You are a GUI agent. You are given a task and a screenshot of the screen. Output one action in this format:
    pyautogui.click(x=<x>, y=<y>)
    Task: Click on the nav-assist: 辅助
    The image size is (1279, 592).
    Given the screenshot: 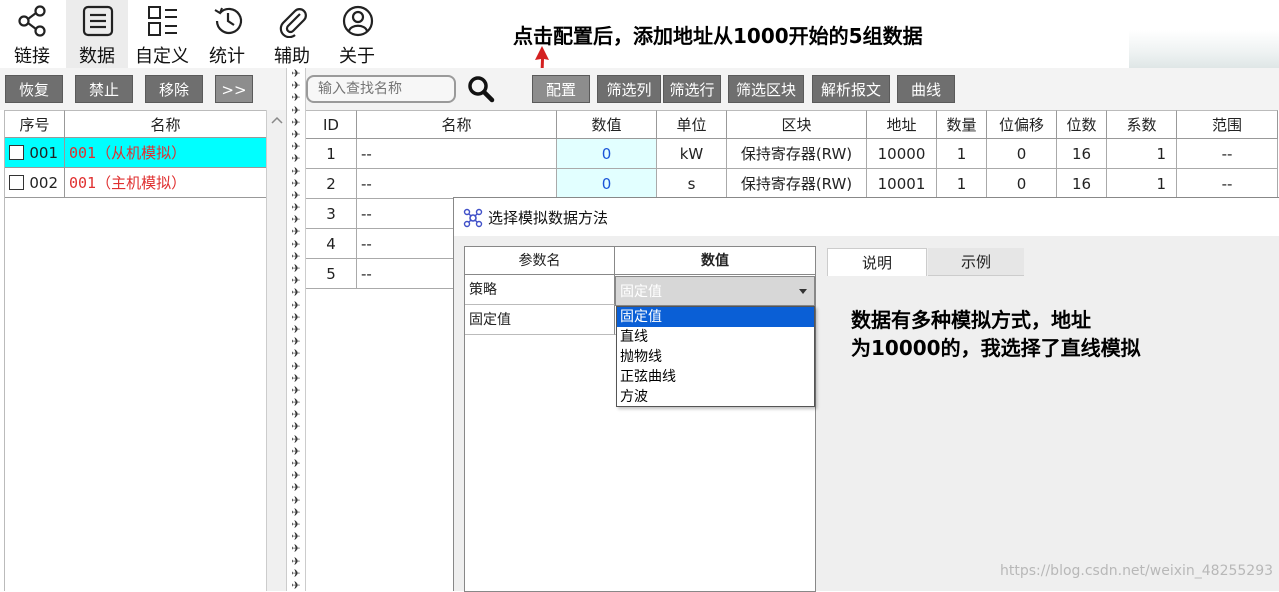 What is the action you would take?
    pyautogui.click(x=292, y=34)
    